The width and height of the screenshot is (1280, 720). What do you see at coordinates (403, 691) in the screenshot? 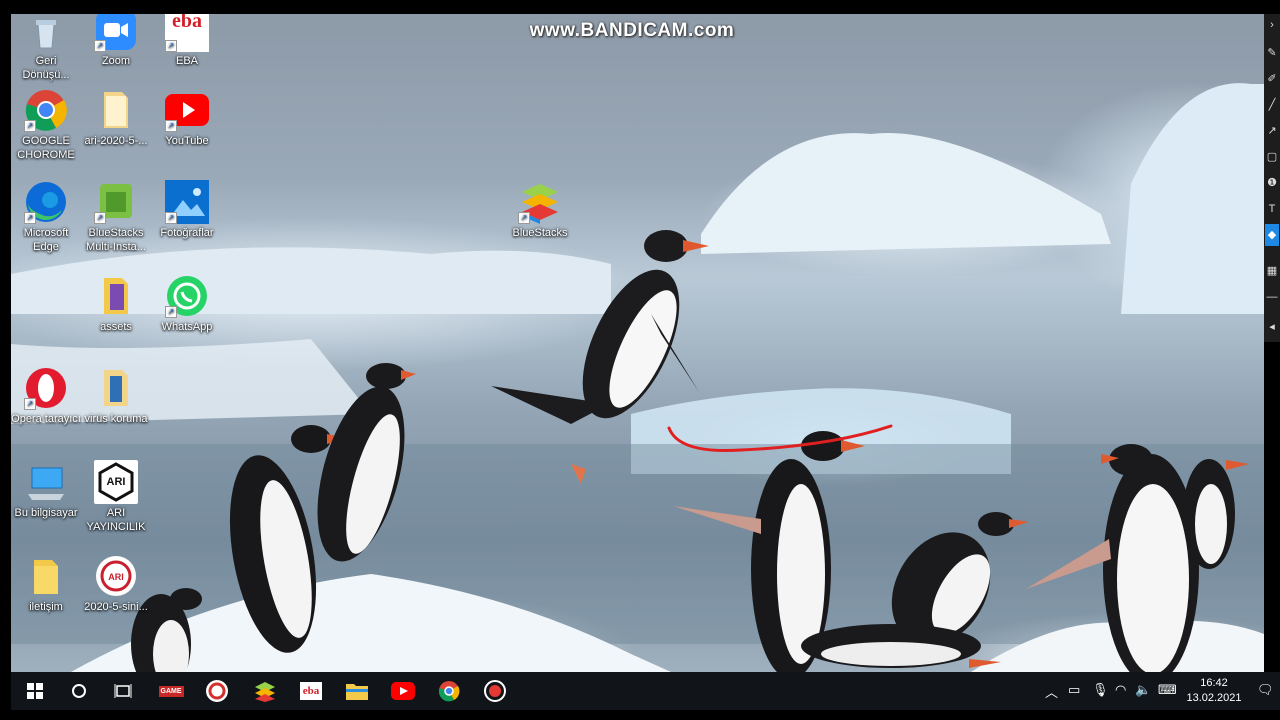
I see `youtube-icon` at bounding box center [403, 691].